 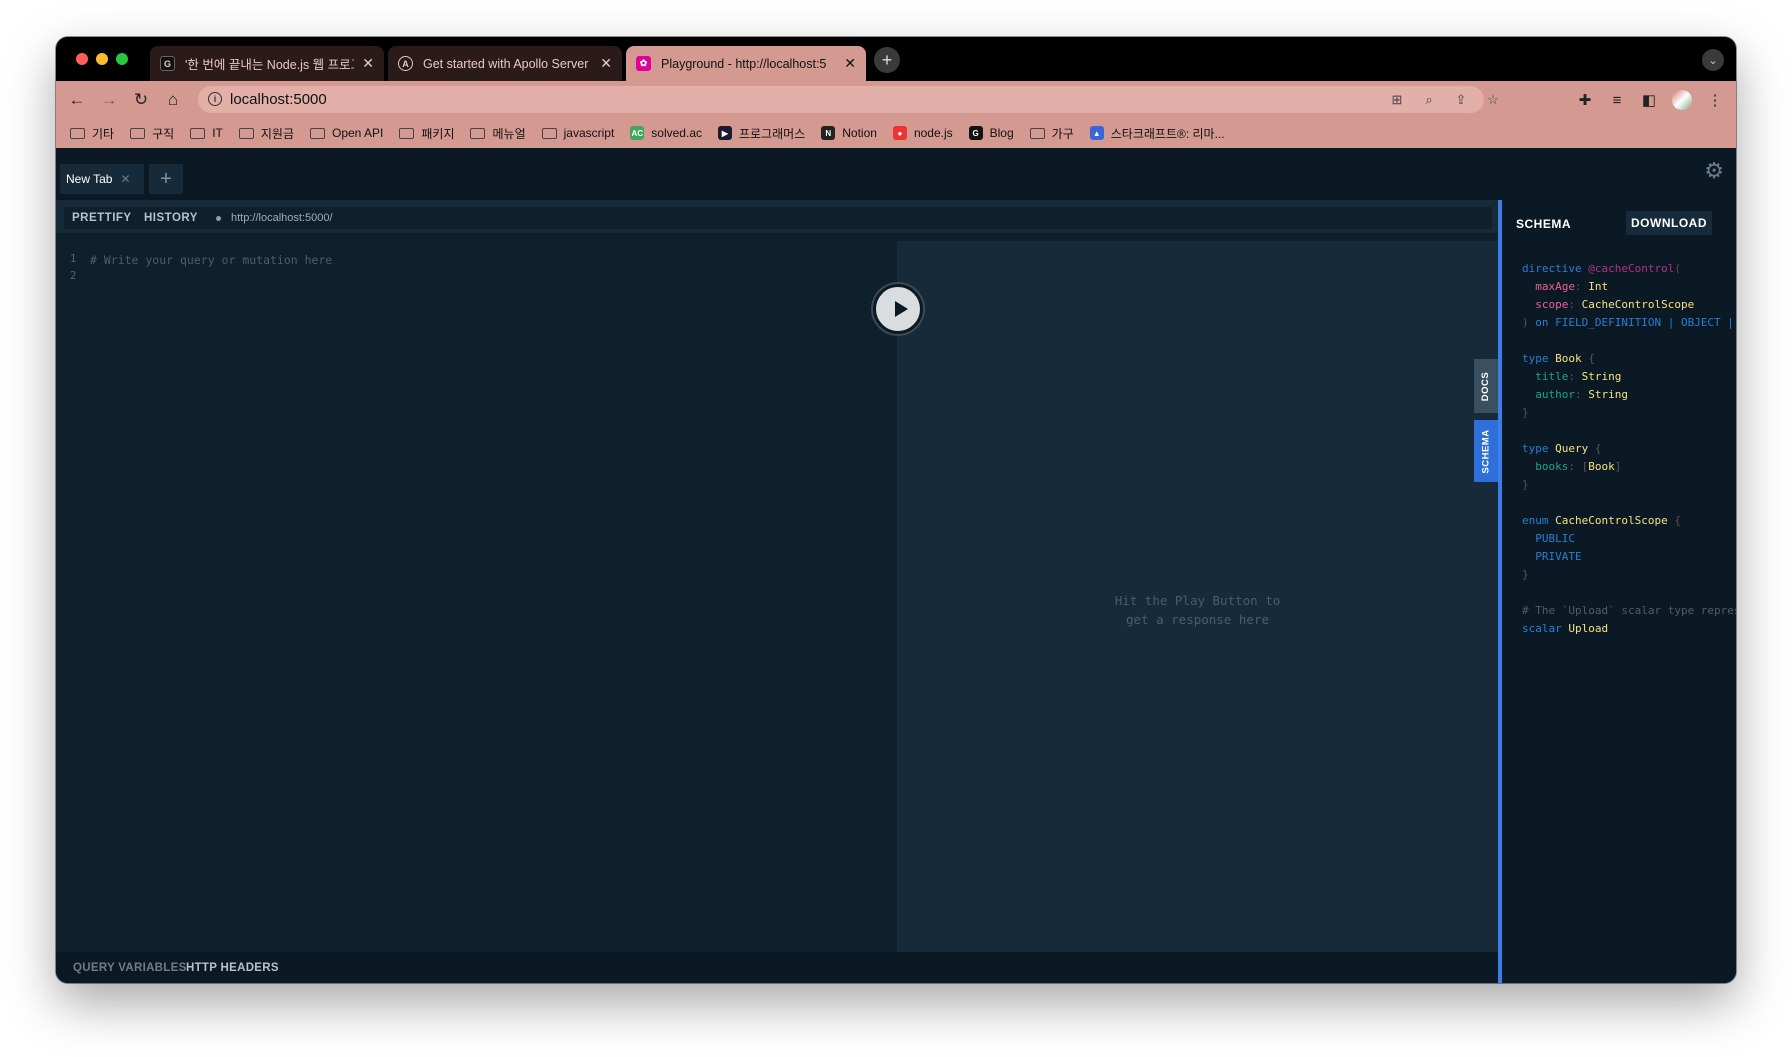 What do you see at coordinates (77, 100) in the screenshot?
I see `back-arrow-icon: ←` at bounding box center [77, 100].